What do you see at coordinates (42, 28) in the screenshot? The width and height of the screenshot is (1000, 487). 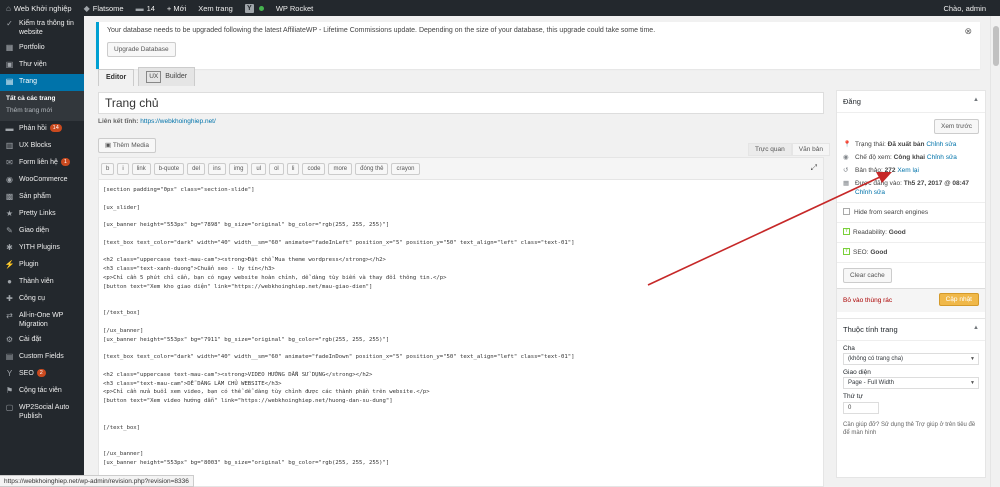 I see `sidebar-item-site-check: ✓ Kiểm tra thông tin website` at bounding box center [42, 28].